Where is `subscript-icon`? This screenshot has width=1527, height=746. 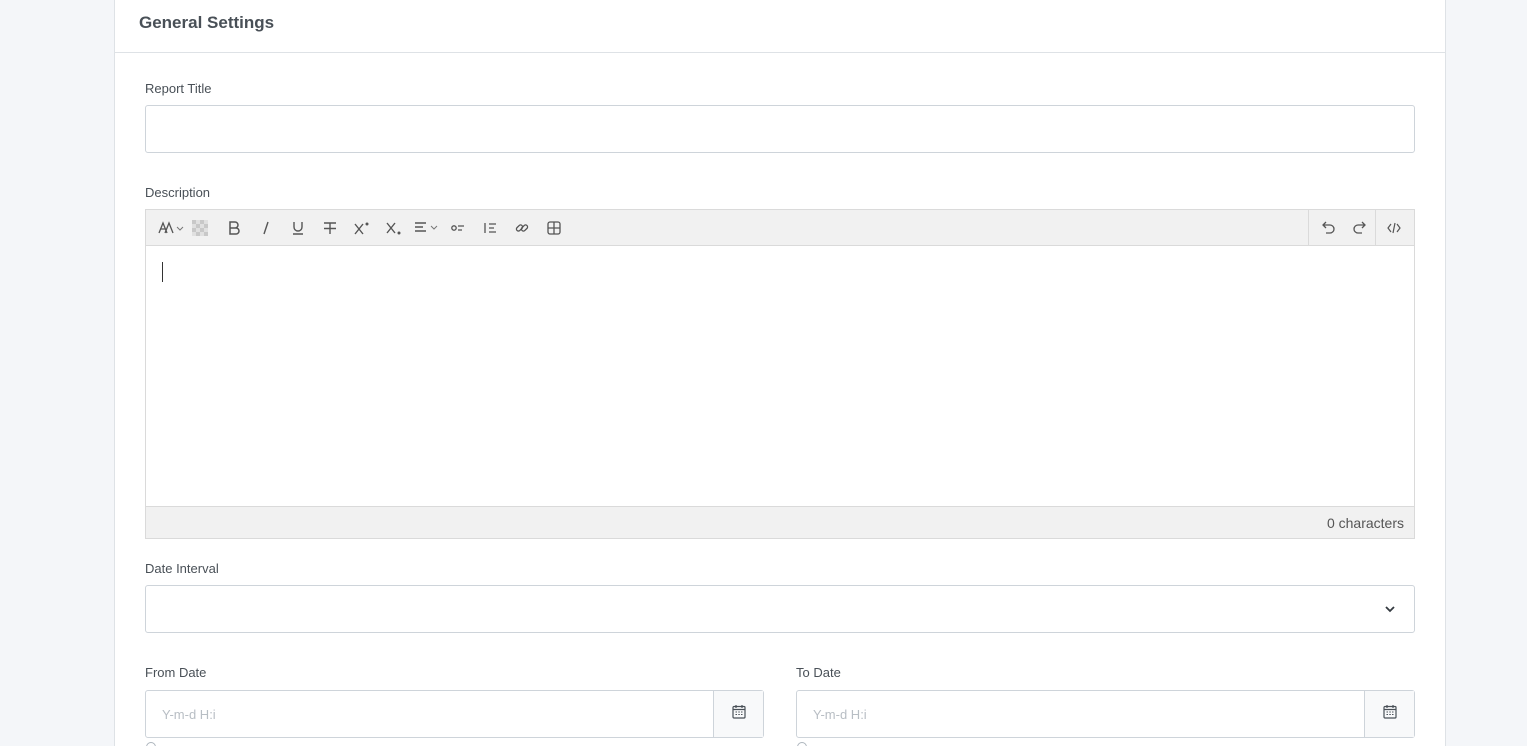 subscript-icon is located at coordinates (394, 228).